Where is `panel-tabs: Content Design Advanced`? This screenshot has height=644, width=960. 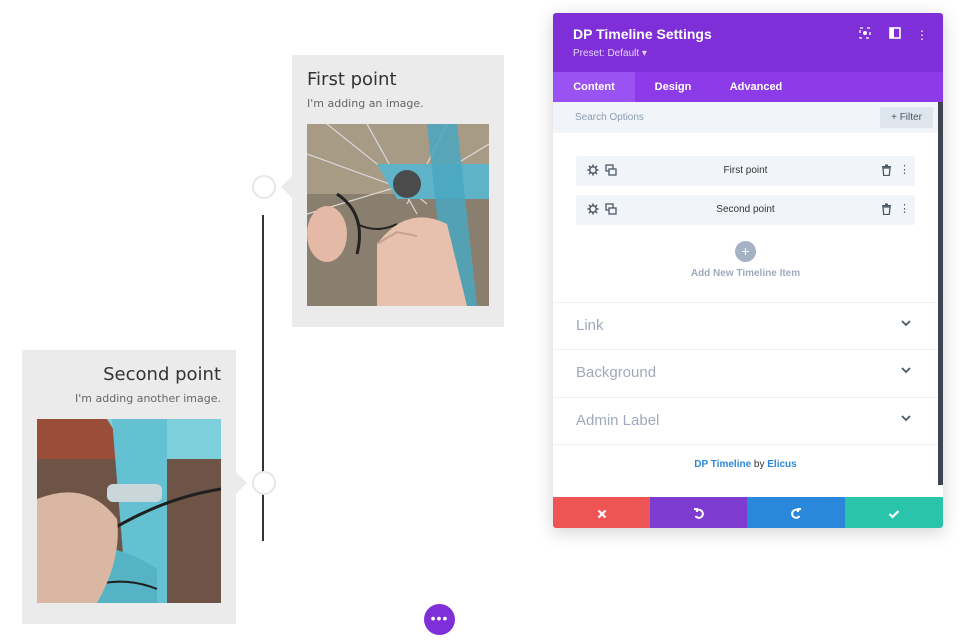 panel-tabs: Content Design Advanced is located at coordinates (748, 87).